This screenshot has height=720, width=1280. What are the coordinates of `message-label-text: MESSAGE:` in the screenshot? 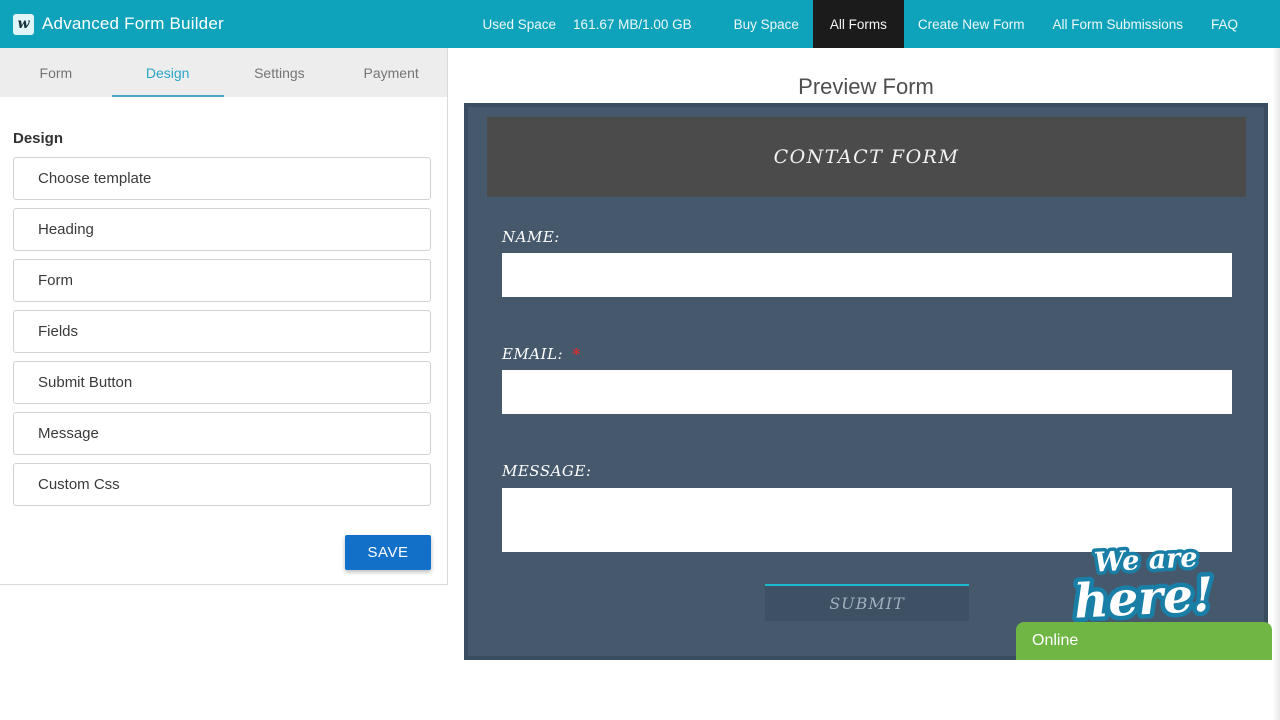 It's located at (547, 471).